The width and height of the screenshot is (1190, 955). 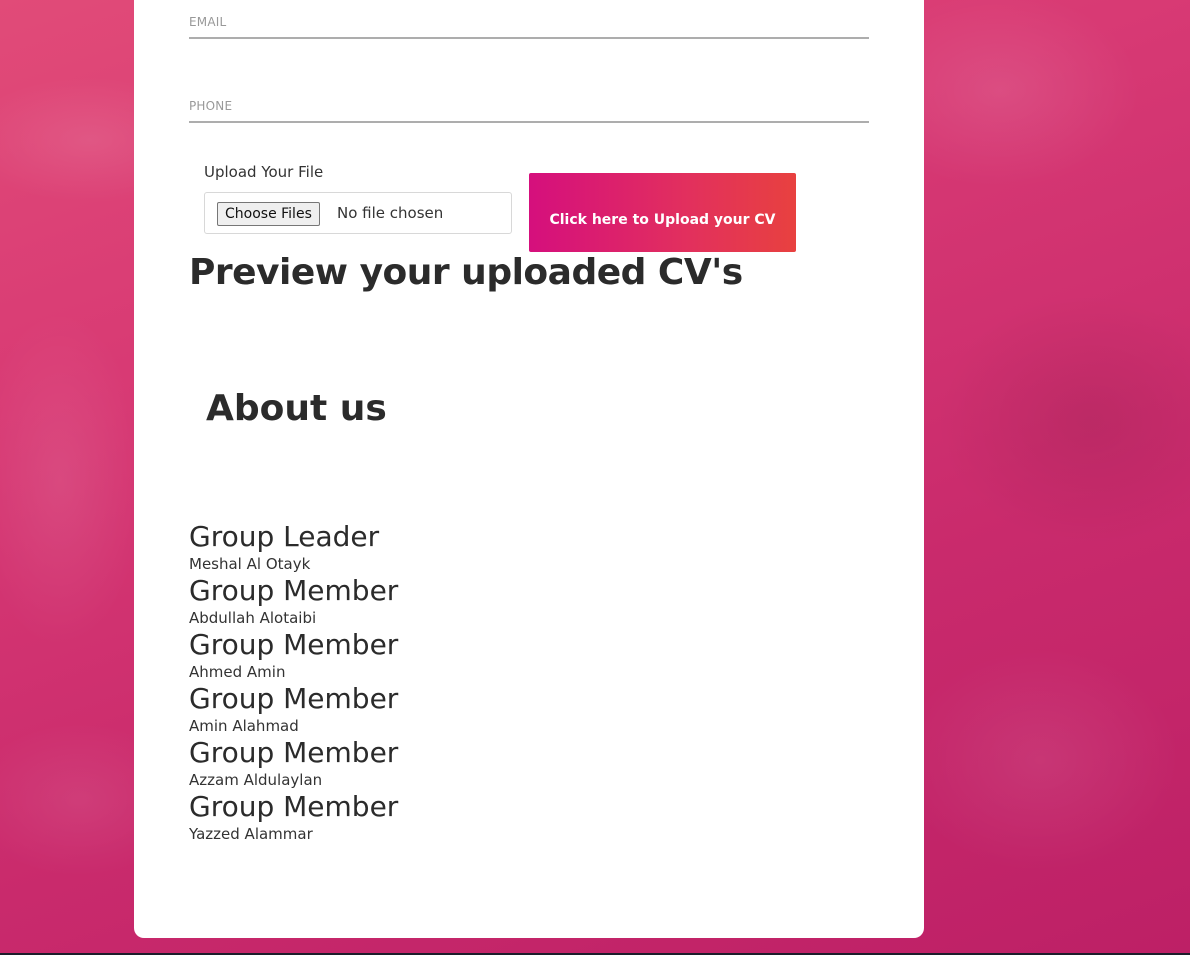 I want to click on team-member: Group Member Ahmed Amin, so click(x=439, y=655).